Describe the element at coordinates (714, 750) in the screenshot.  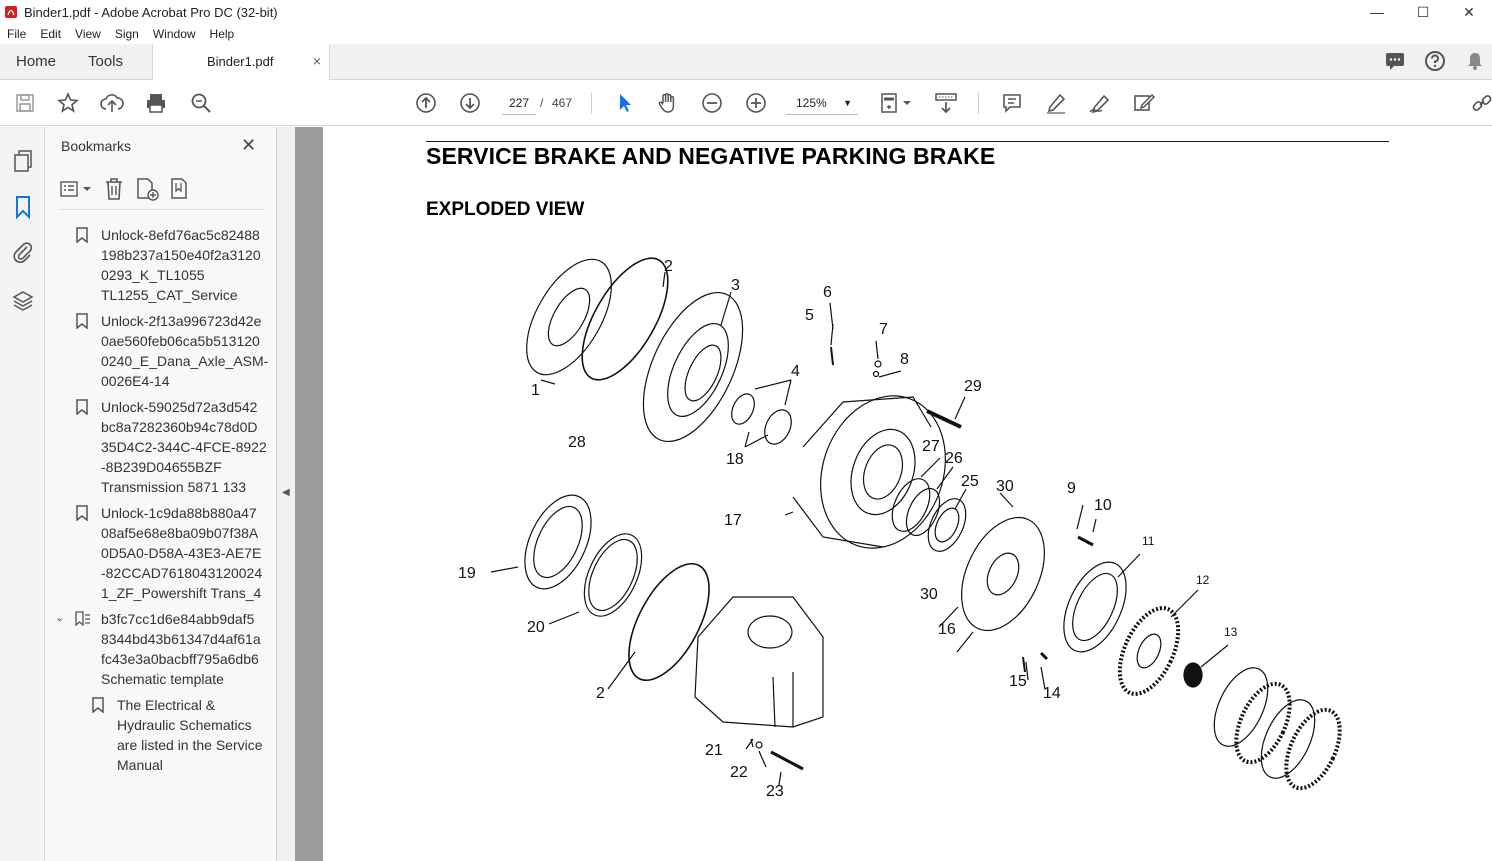
I see `callout-label: 21` at that location.